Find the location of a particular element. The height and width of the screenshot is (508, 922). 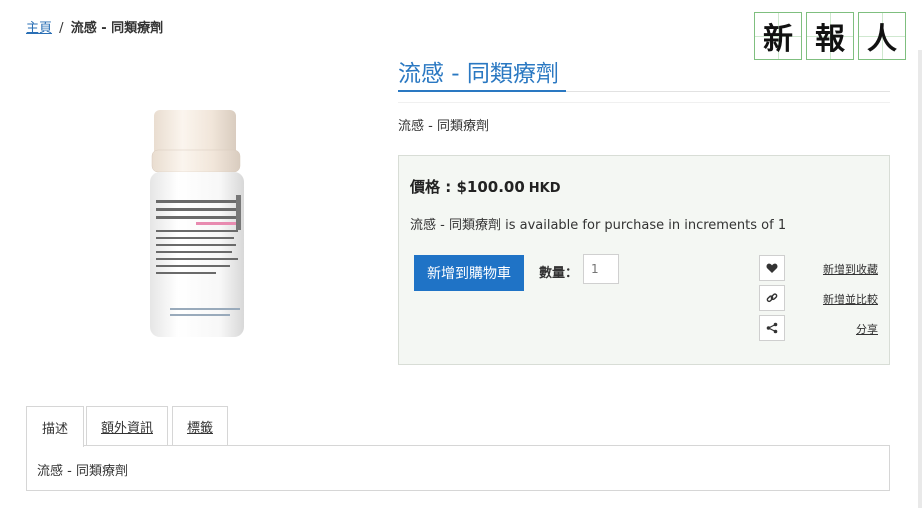

product-image is located at coordinates (207, 222).